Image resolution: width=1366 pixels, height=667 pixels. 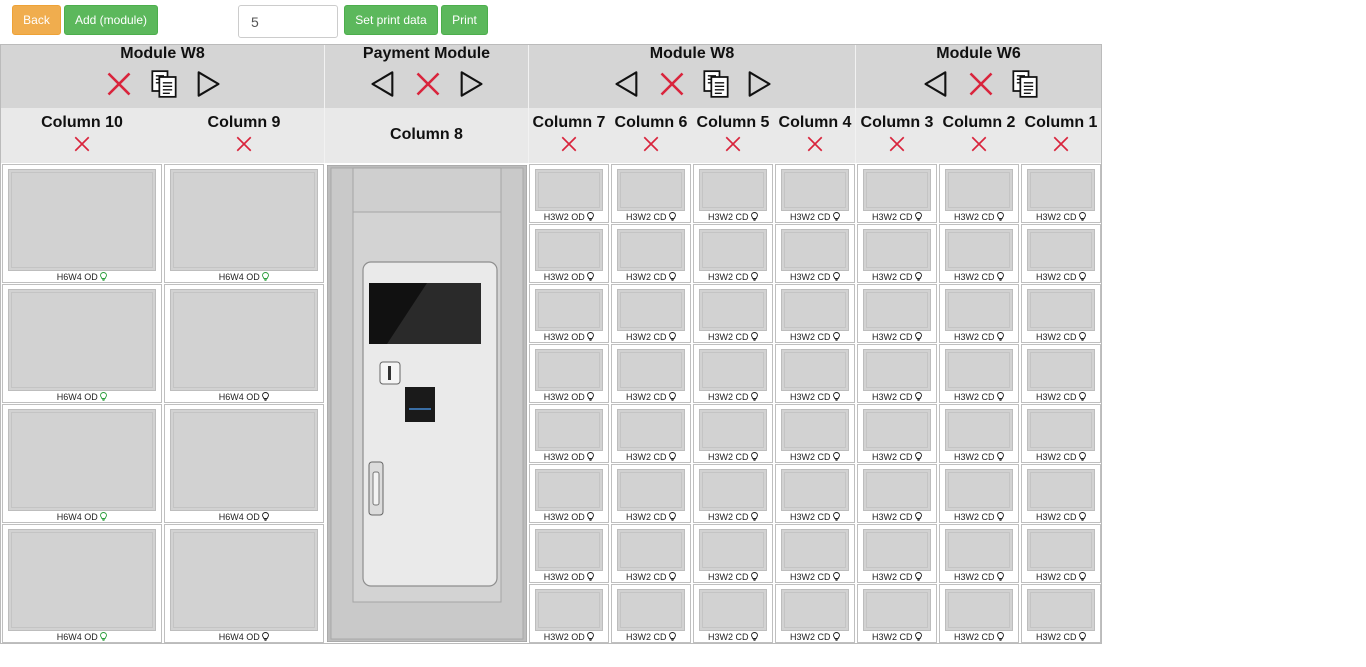 I want to click on compartment-label: H3W2 CD, so click(x=979, y=517).